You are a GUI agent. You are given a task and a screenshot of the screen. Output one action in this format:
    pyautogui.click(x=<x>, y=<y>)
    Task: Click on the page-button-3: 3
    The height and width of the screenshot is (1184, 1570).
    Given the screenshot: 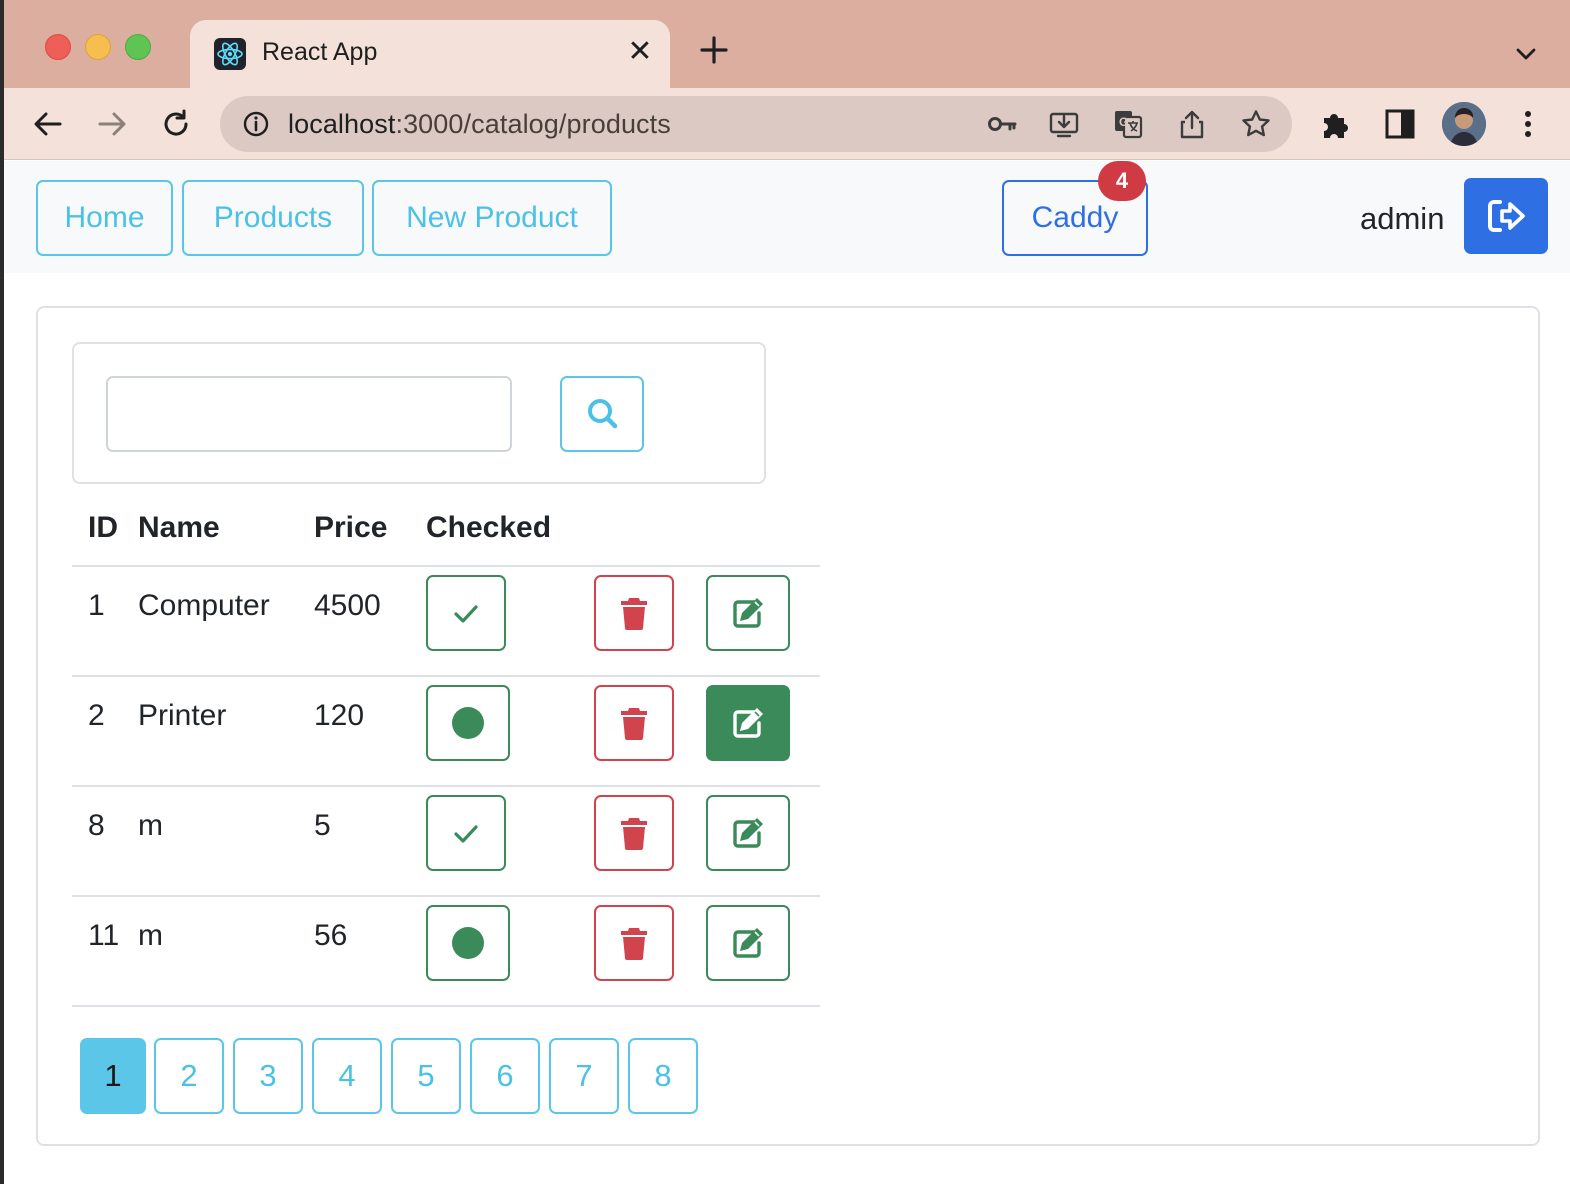 What is the action you would take?
    pyautogui.click(x=268, y=1076)
    